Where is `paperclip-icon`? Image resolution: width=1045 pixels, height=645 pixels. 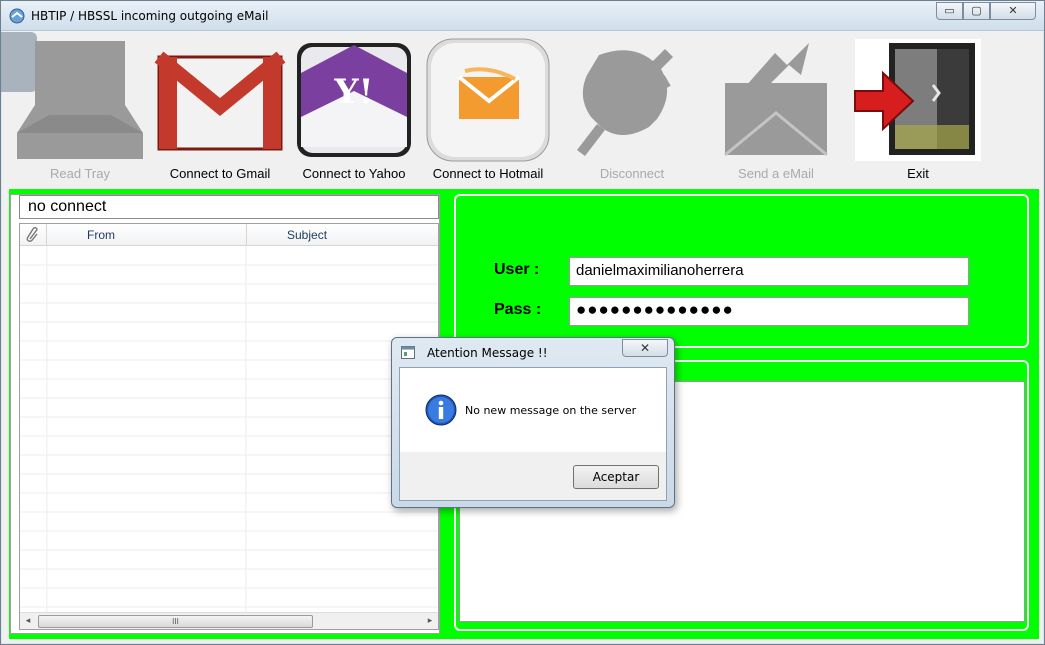 paperclip-icon is located at coordinates (32, 234).